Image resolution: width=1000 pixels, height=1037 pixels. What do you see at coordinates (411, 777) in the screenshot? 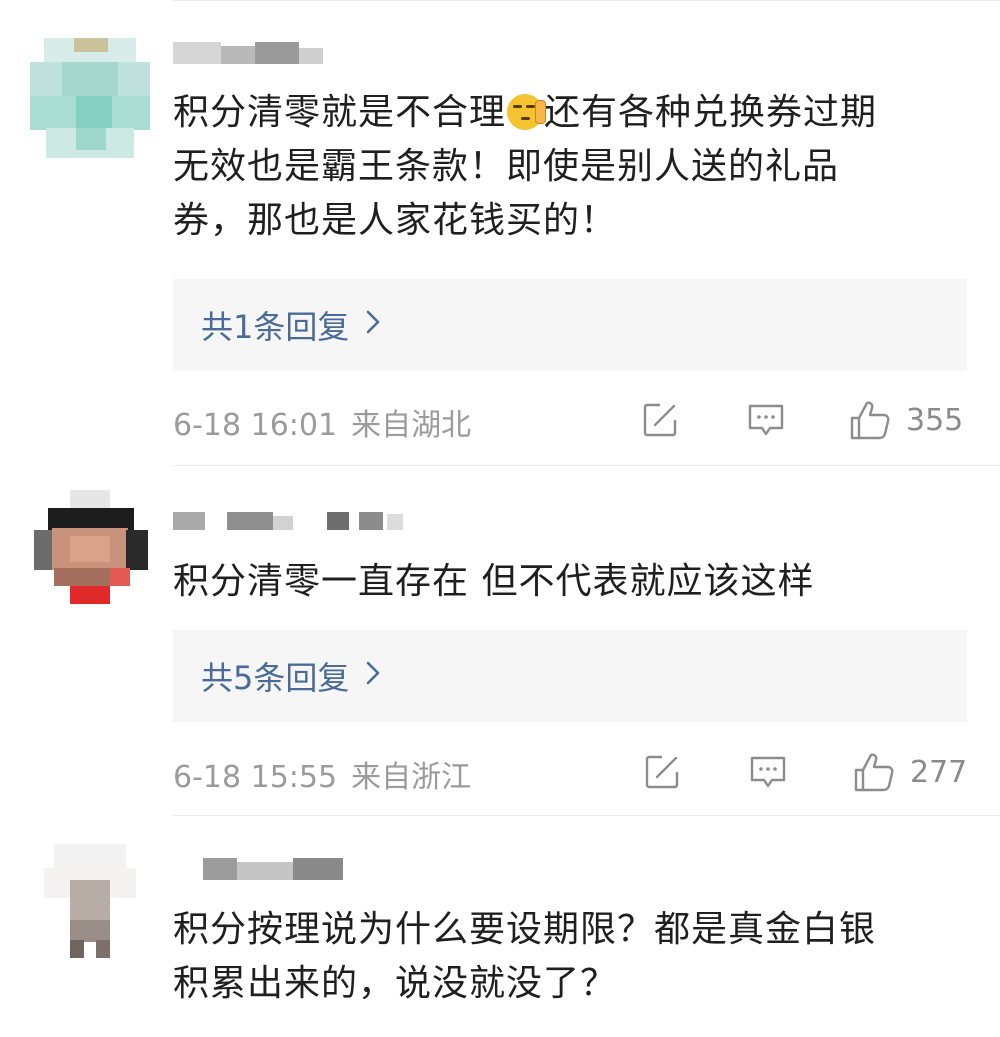
I see `comment-location: 来自浙江` at bounding box center [411, 777].